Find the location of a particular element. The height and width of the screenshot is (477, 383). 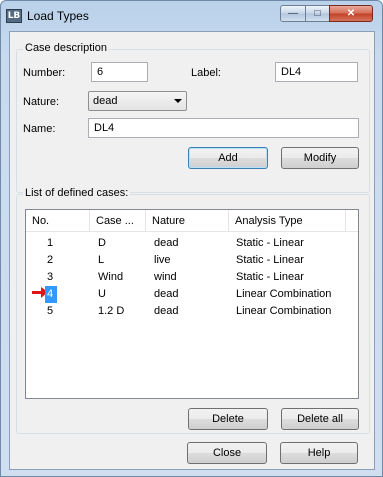

cell-case: D is located at coordinates (102, 243).